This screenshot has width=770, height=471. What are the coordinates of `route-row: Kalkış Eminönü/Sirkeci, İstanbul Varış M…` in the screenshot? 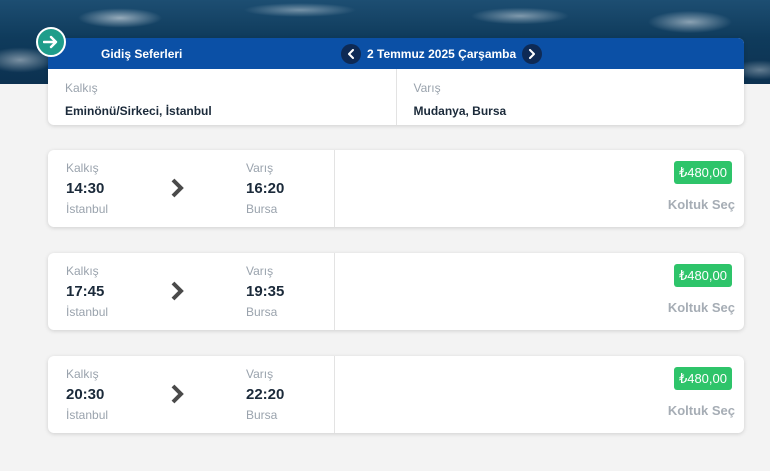 It's located at (396, 97).